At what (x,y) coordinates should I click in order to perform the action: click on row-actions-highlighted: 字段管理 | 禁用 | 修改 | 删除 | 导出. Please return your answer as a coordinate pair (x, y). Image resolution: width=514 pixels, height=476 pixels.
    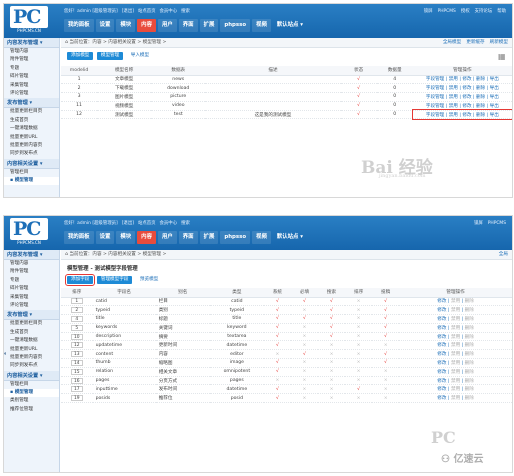
    Looking at the image, I should click on (461, 114).